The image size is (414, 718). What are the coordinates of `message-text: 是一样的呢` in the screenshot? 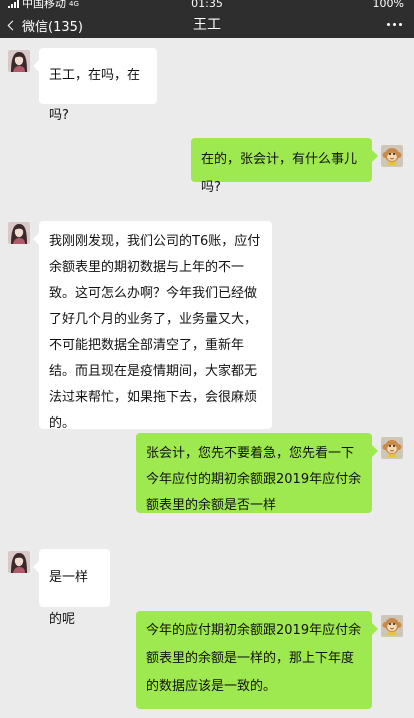 It's located at (69, 598).